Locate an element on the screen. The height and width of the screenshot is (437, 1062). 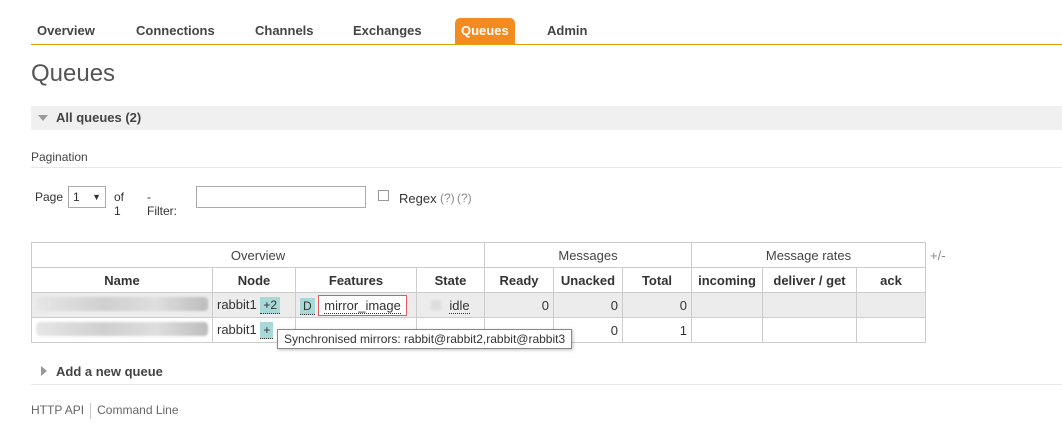
ready-cell: 0 is located at coordinates (519, 305).